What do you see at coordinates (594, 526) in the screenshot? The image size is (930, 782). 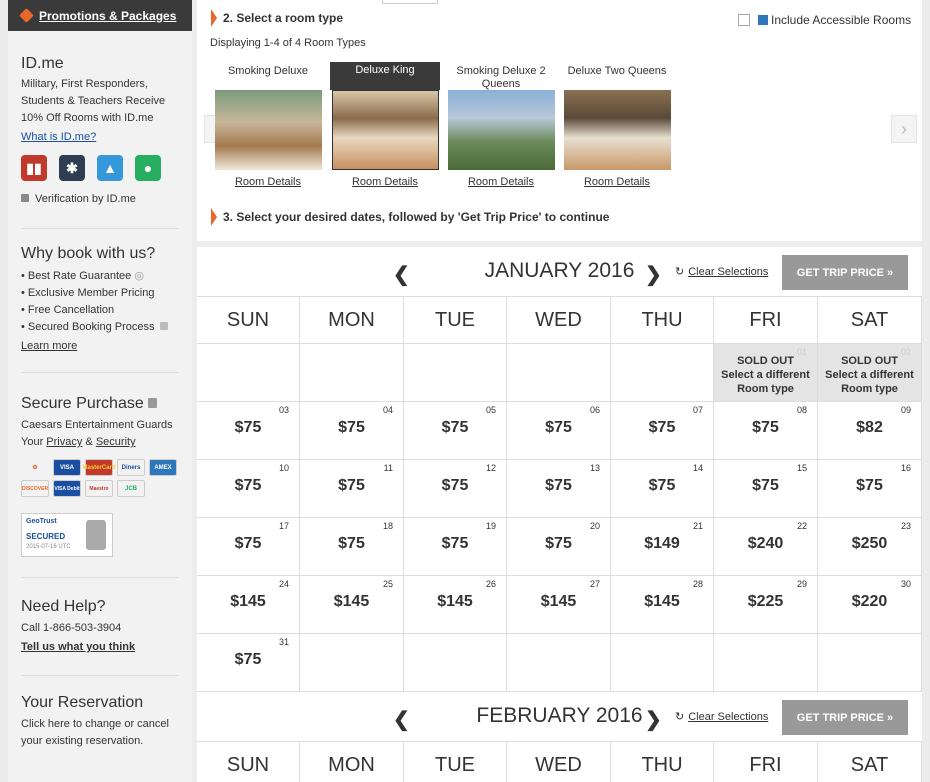 I see `day-number: 20` at bounding box center [594, 526].